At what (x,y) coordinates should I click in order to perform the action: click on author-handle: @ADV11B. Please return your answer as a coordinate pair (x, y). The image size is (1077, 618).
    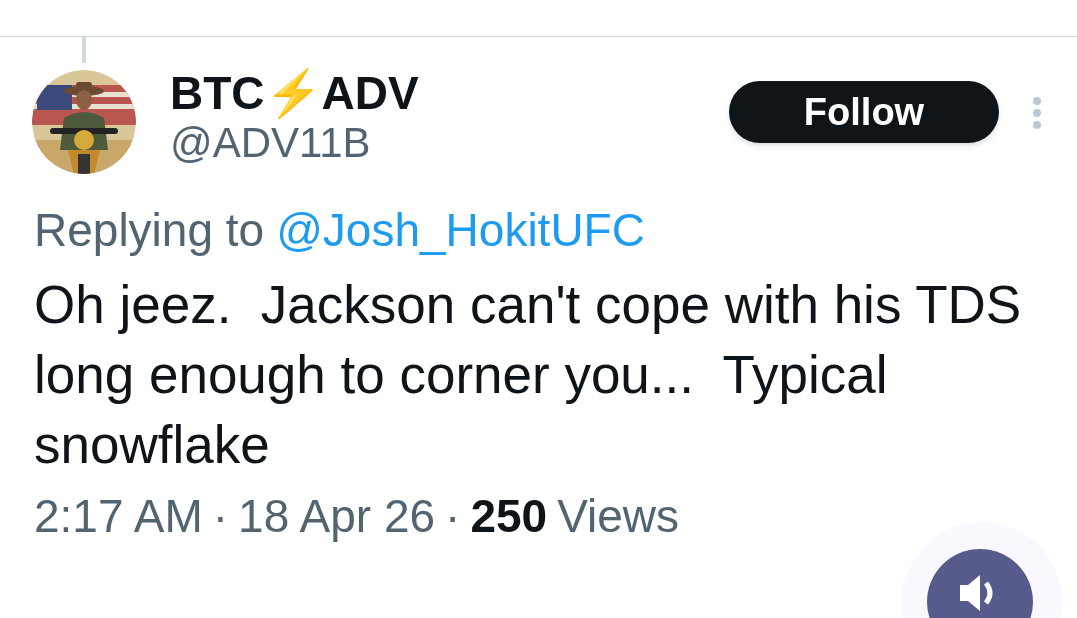
    Looking at the image, I should click on (294, 143).